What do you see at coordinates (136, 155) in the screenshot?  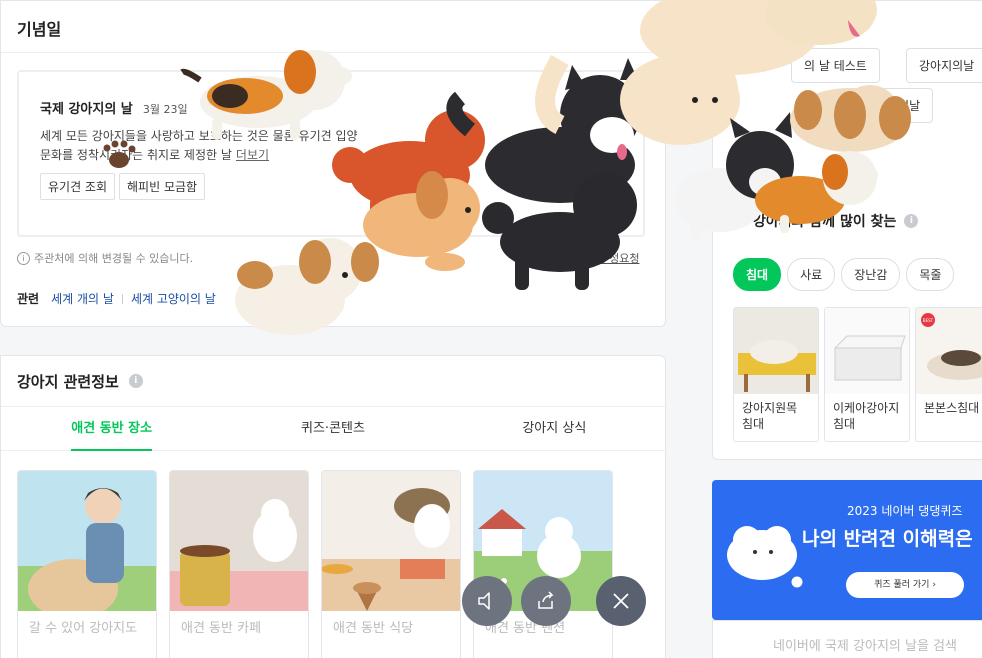 I see `desc-line-2-text: 문화를 정착시키자는 취지로 제정한 날` at bounding box center [136, 155].